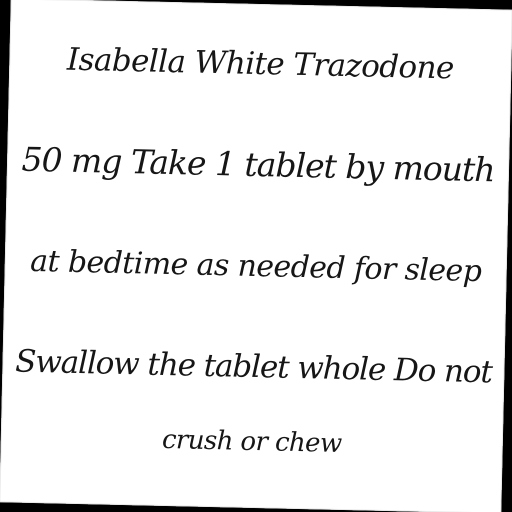  I want to click on note-line-swallow-warning: Swallow the tablet whole Do not, so click(253, 367).